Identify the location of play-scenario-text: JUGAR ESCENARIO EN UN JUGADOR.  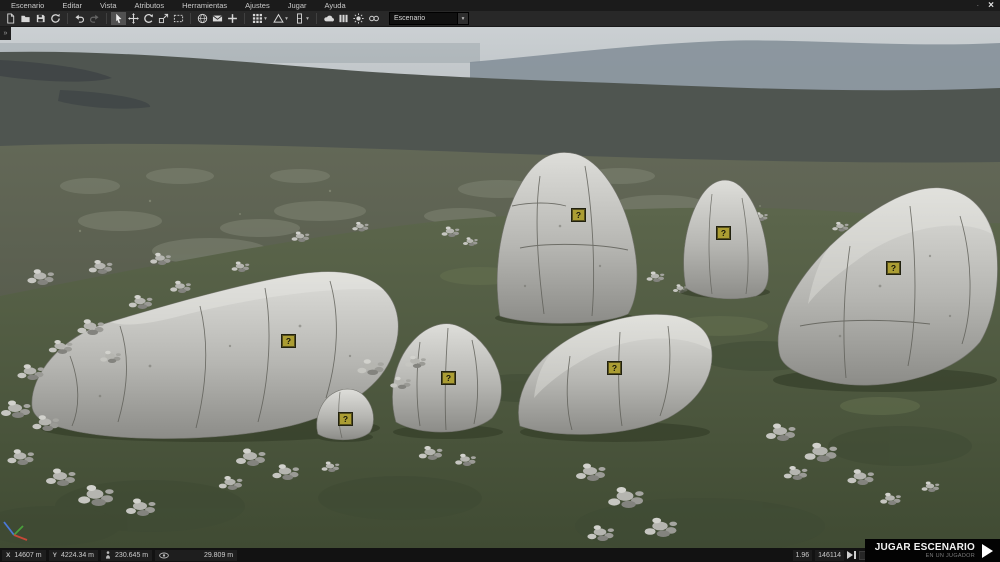
(925, 550).